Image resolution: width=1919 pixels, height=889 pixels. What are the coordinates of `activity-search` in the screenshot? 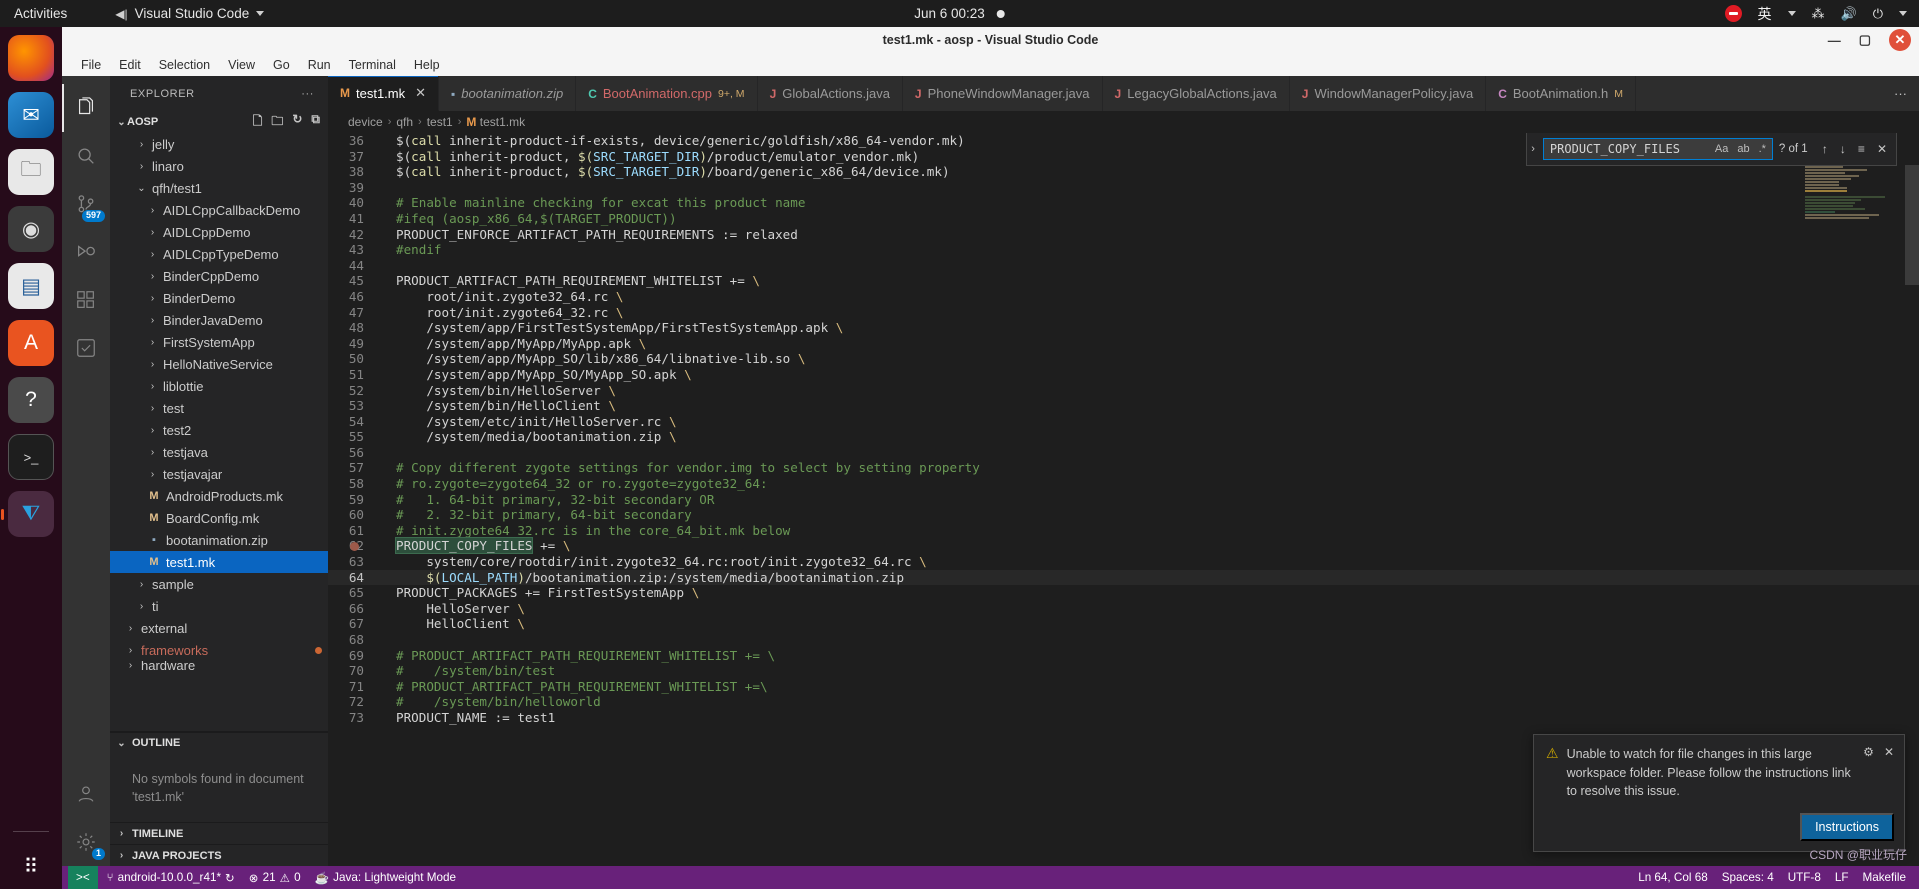 It's located at (86, 156).